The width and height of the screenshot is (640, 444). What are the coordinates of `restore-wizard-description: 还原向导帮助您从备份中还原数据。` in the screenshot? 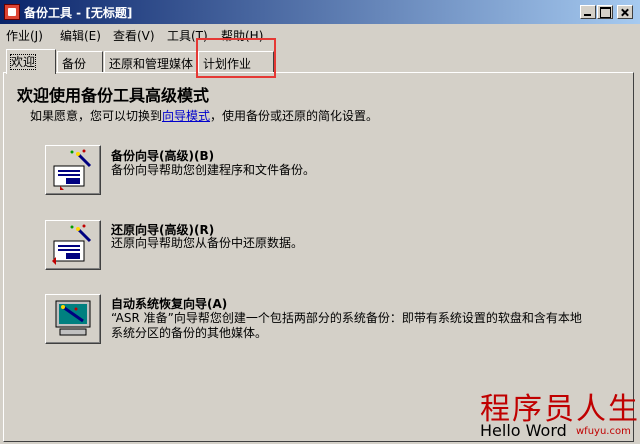 It's located at (207, 243).